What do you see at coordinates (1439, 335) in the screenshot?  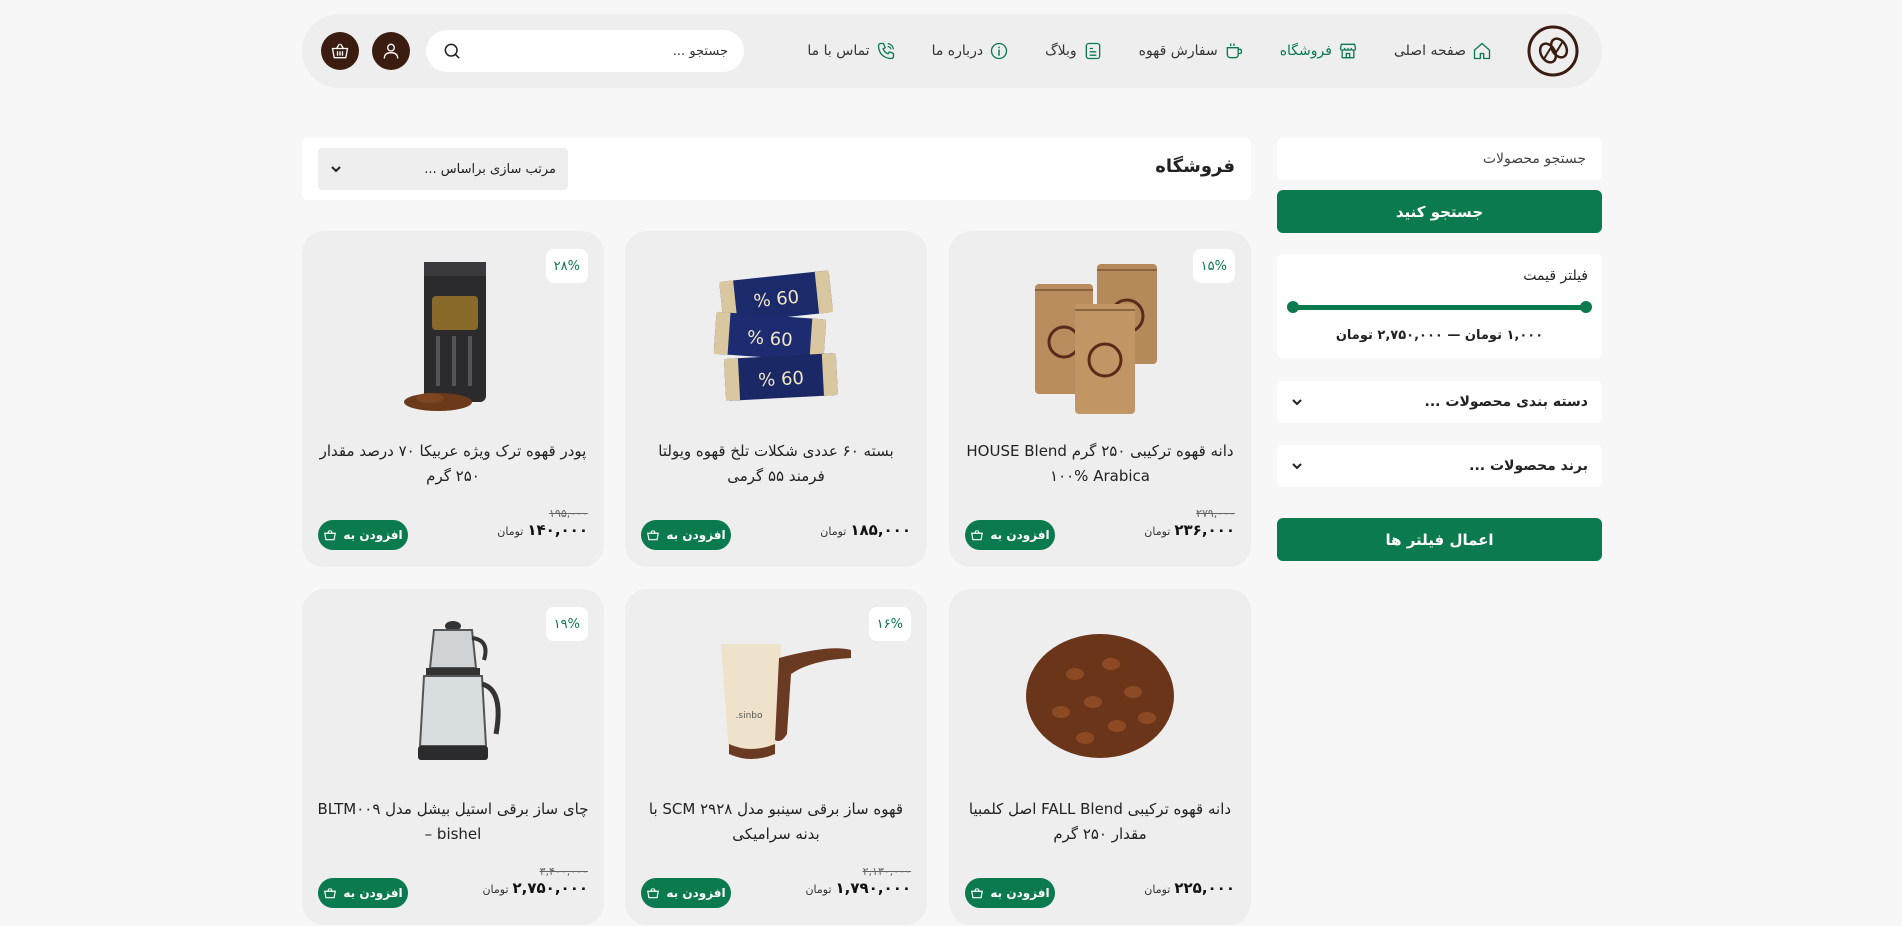 I see `price-range-text: ۱,۰۰۰ تومان — ۲,۷۵۰,۰۰۰ تومان` at bounding box center [1439, 335].